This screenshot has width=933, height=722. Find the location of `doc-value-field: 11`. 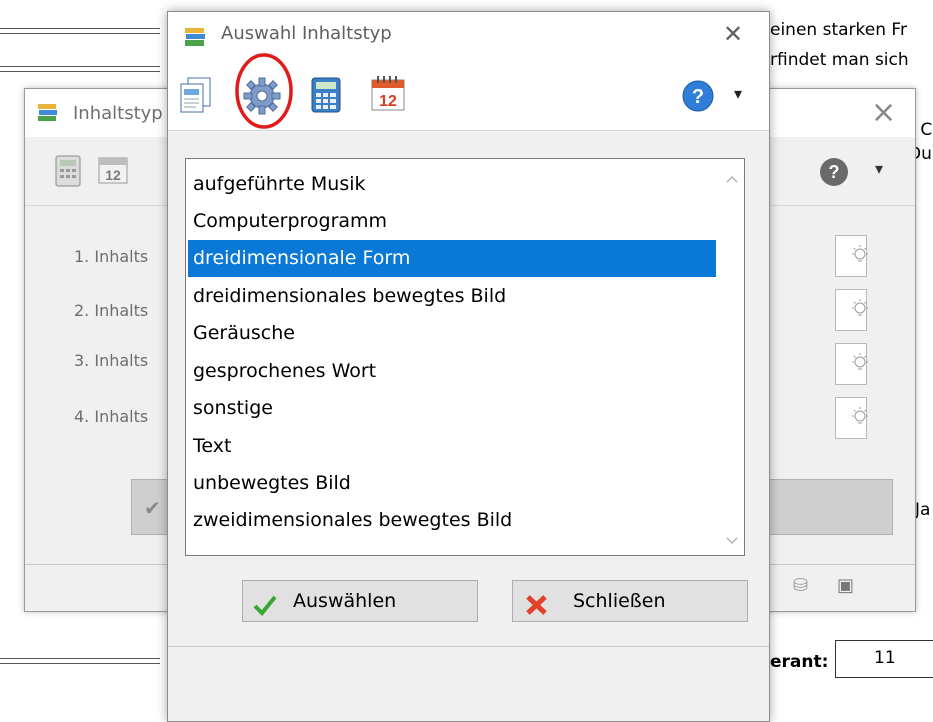

doc-value-field: 11 is located at coordinates (884, 659).